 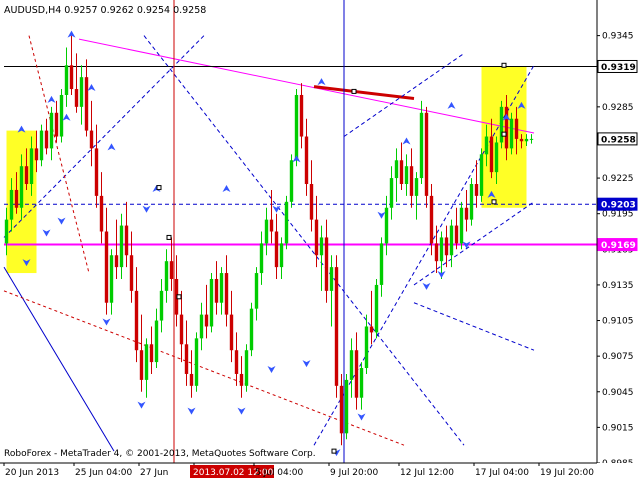 I want to click on right-target-zone, so click(x=504, y=137).